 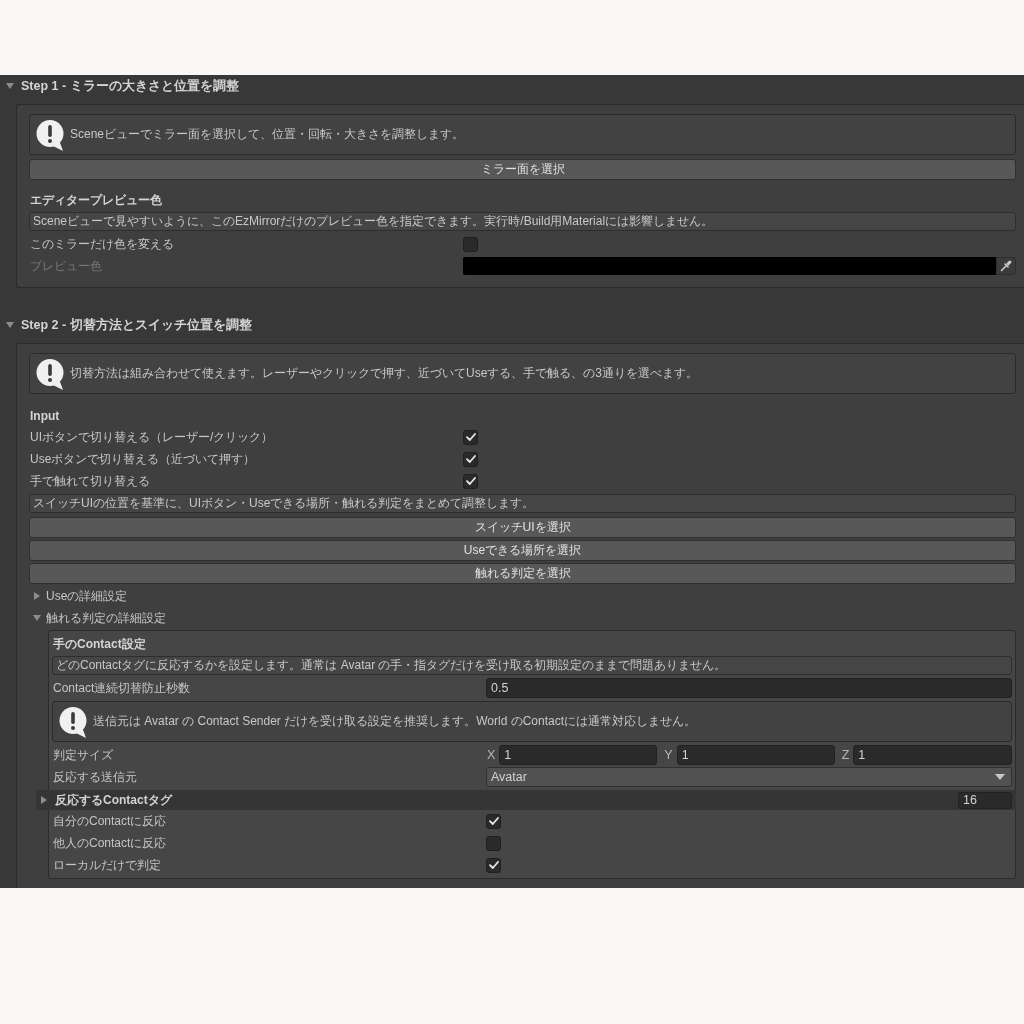 I want to click on caret-down-icon, so click(x=1000, y=777).